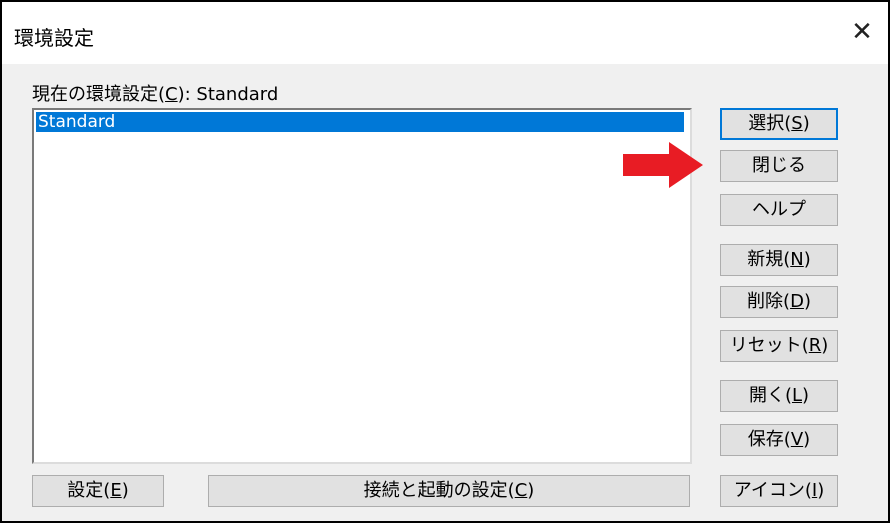 The image size is (890, 523). What do you see at coordinates (779, 260) in the screenshot?
I see `new-button: 新規(N)` at bounding box center [779, 260].